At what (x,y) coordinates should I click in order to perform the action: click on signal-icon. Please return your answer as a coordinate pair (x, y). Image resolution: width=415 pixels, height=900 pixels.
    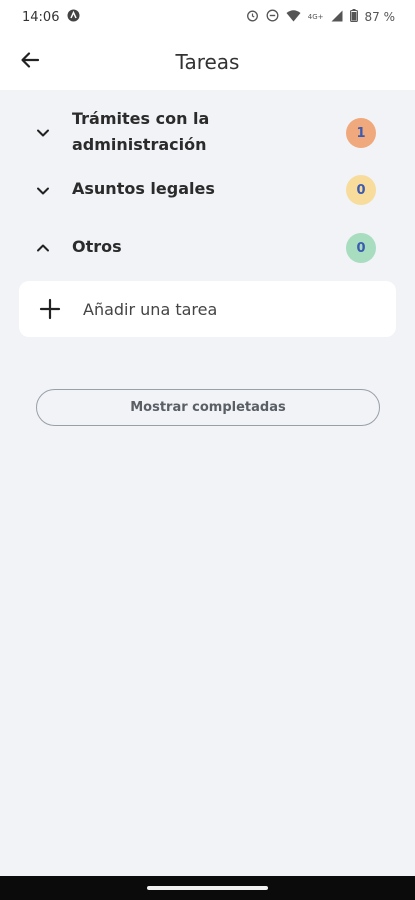
    Looking at the image, I should click on (337, 17).